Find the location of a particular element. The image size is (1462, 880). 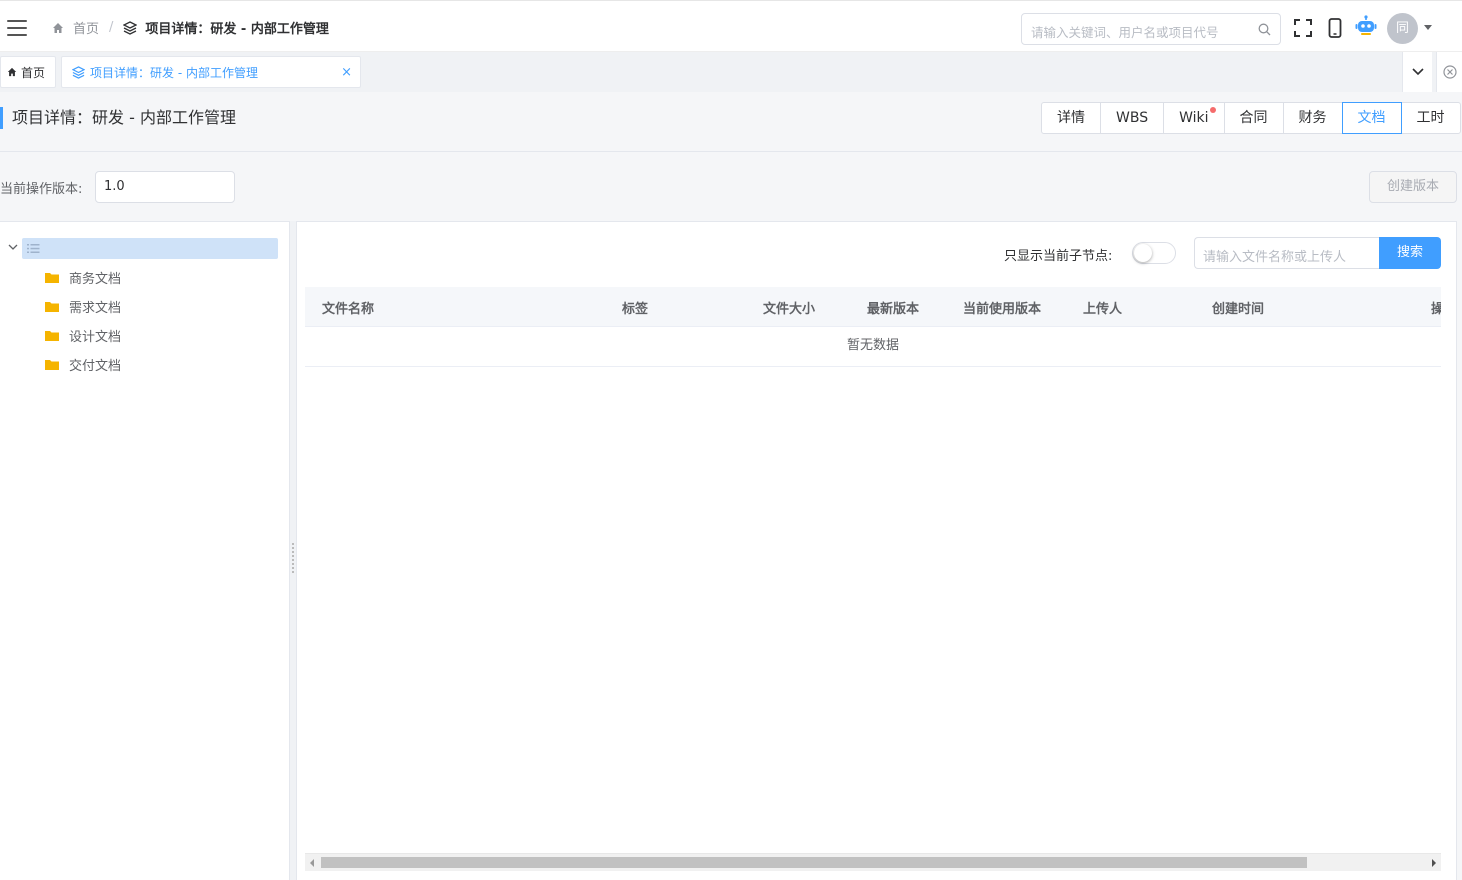

version-label: 当前操作版本: is located at coordinates (41, 189).